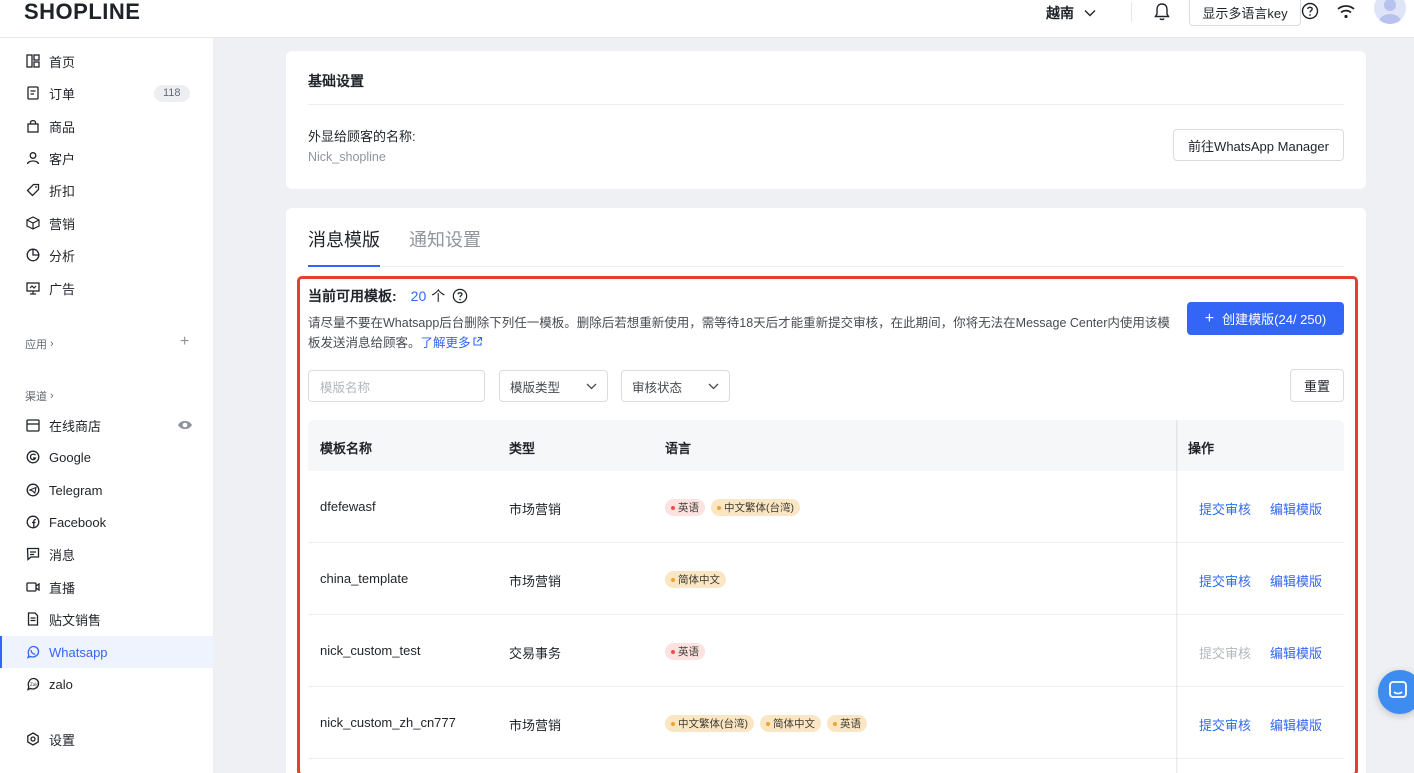  What do you see at coordinates (33, 425) in the screenshot?
I see `store-icon` at bounding box center [33, 425].